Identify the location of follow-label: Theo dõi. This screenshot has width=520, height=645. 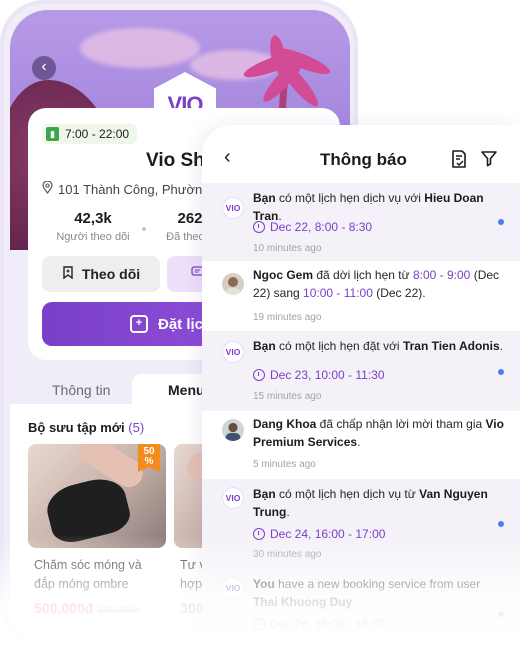
(111, 274).